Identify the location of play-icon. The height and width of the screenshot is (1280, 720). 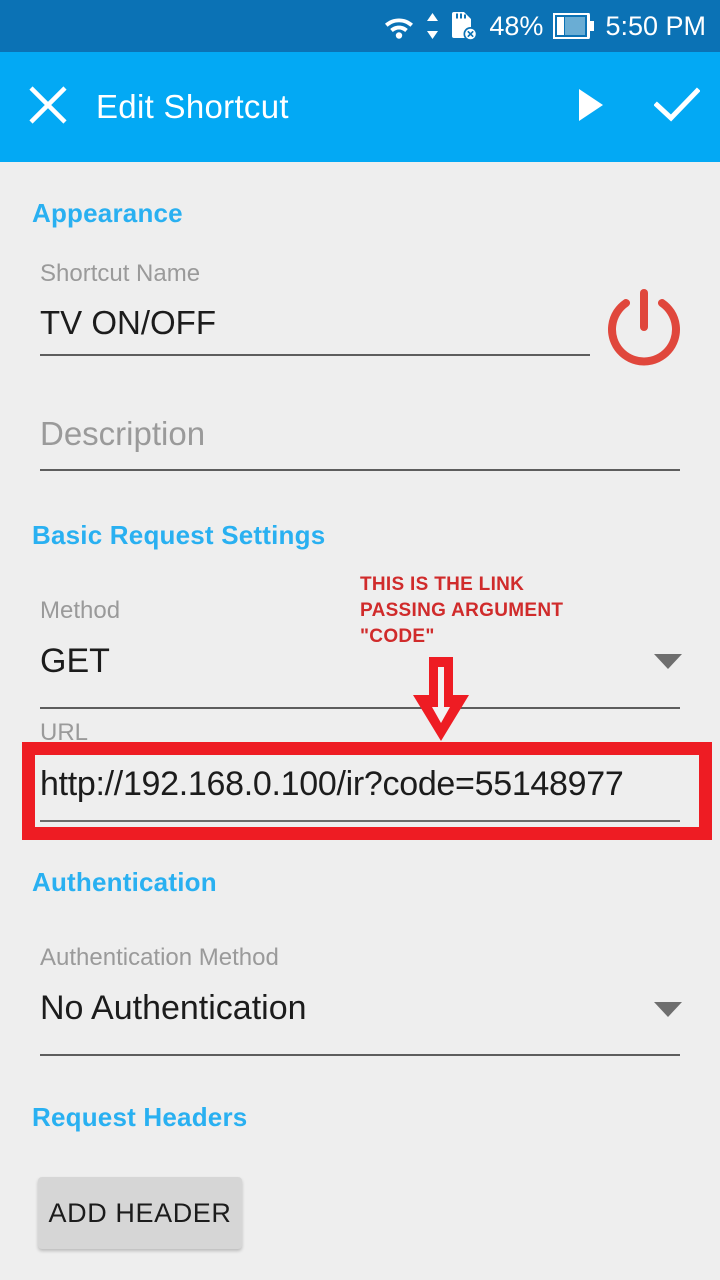
(591, 107).